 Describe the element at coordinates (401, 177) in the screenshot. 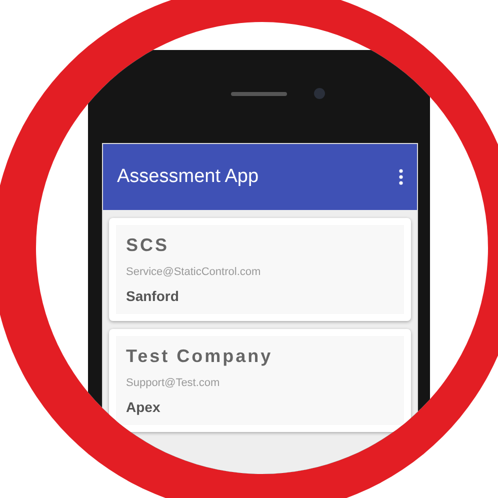

I see `more-menu-icon` at that location.